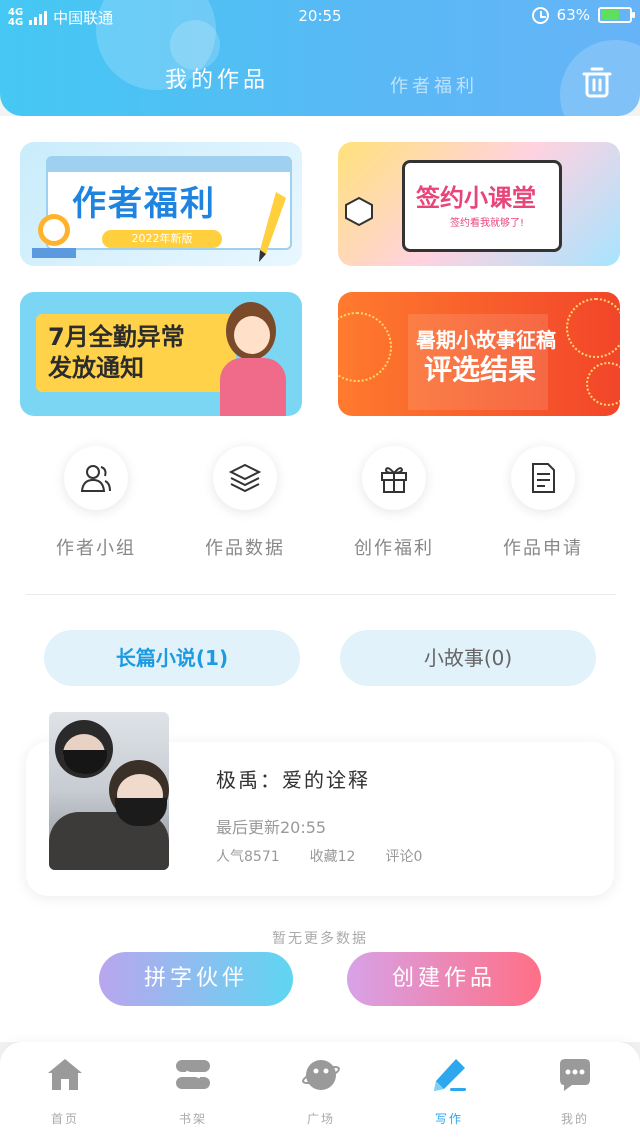 Image resolution: width=640 pixels, height=1138 pixels. Describe the element at coordinates (271, 827) in the screenshot. I see `work-updated: 最后更新20:55` at that location.